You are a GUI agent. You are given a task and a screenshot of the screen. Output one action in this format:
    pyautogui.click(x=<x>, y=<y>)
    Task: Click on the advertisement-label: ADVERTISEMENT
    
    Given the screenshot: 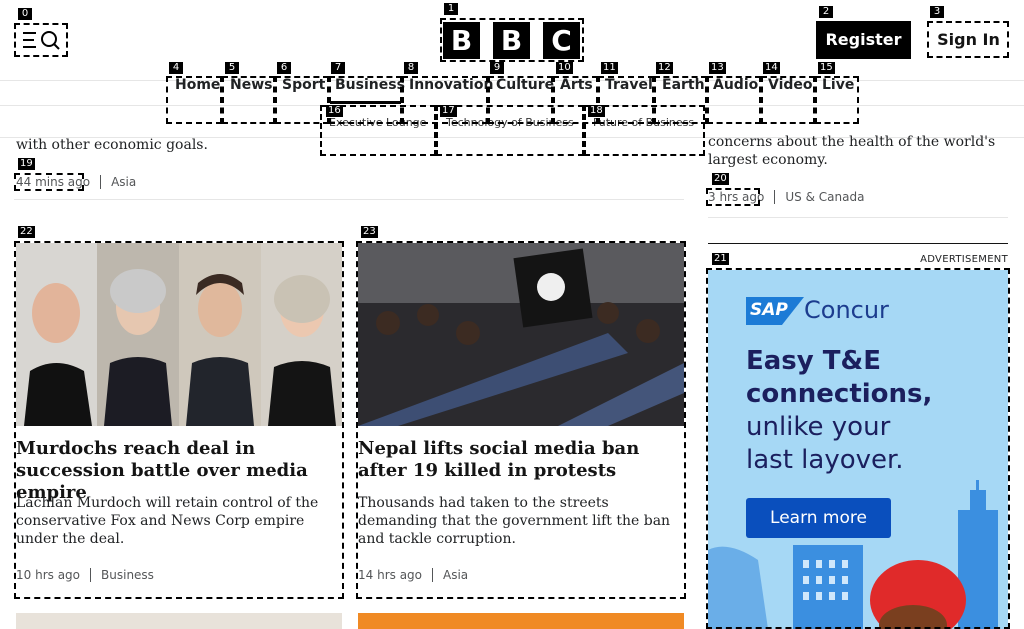 What is the action you would take?
    pyautogui.click(x=964, y=259)
    